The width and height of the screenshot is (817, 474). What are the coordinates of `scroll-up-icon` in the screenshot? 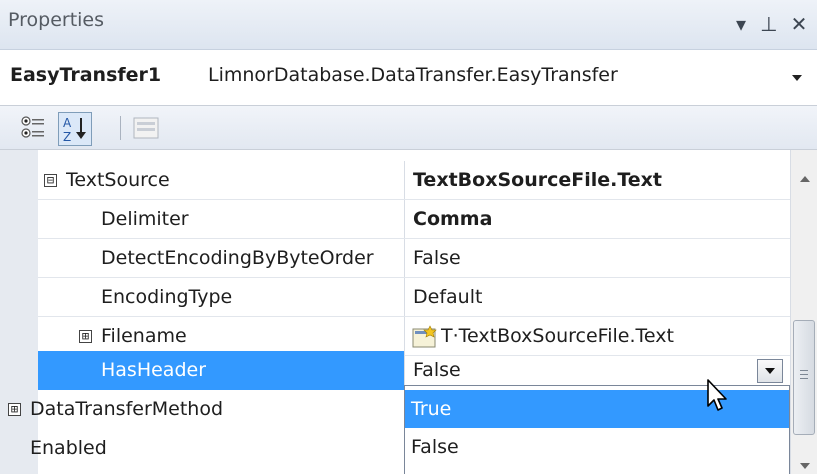 It's located at (805, 179).